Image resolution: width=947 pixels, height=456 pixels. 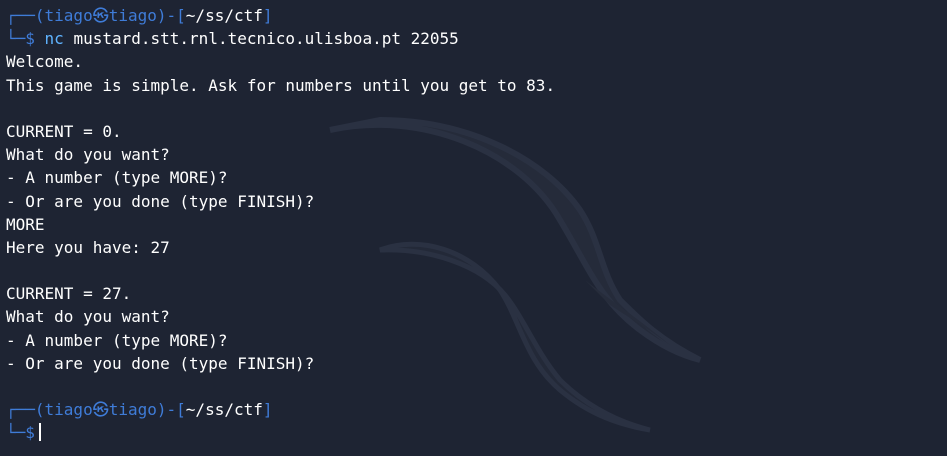 I want to click on output-line: CURRENT = 27., so click(x=69, y=294).